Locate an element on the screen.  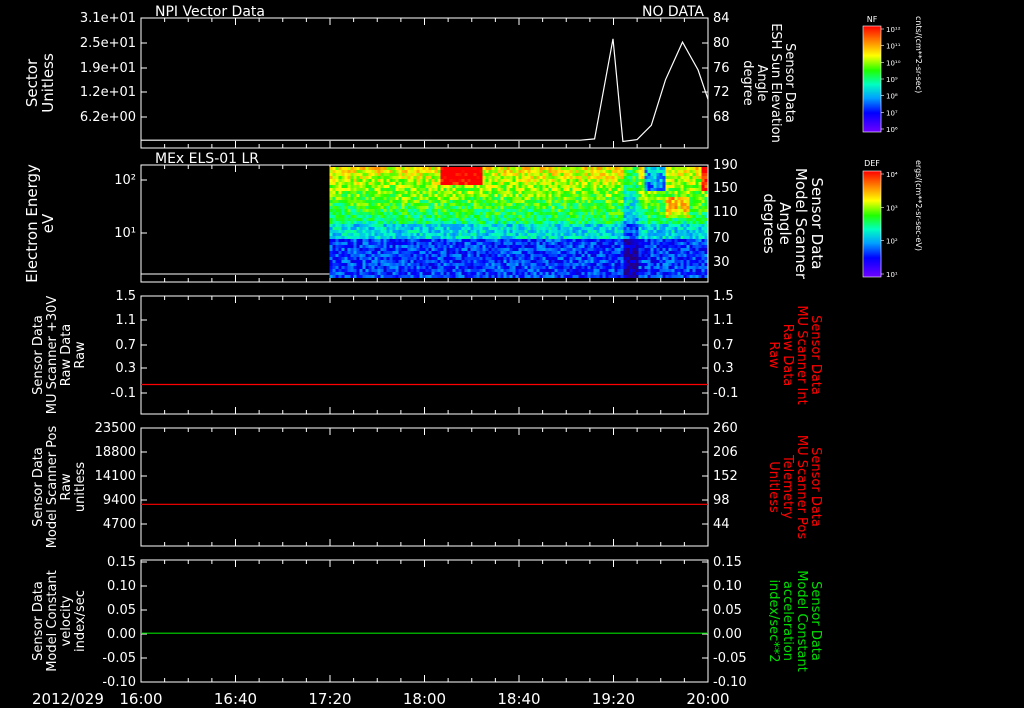
y-label-right: Sensor Data is located at coordinates (815, 355).